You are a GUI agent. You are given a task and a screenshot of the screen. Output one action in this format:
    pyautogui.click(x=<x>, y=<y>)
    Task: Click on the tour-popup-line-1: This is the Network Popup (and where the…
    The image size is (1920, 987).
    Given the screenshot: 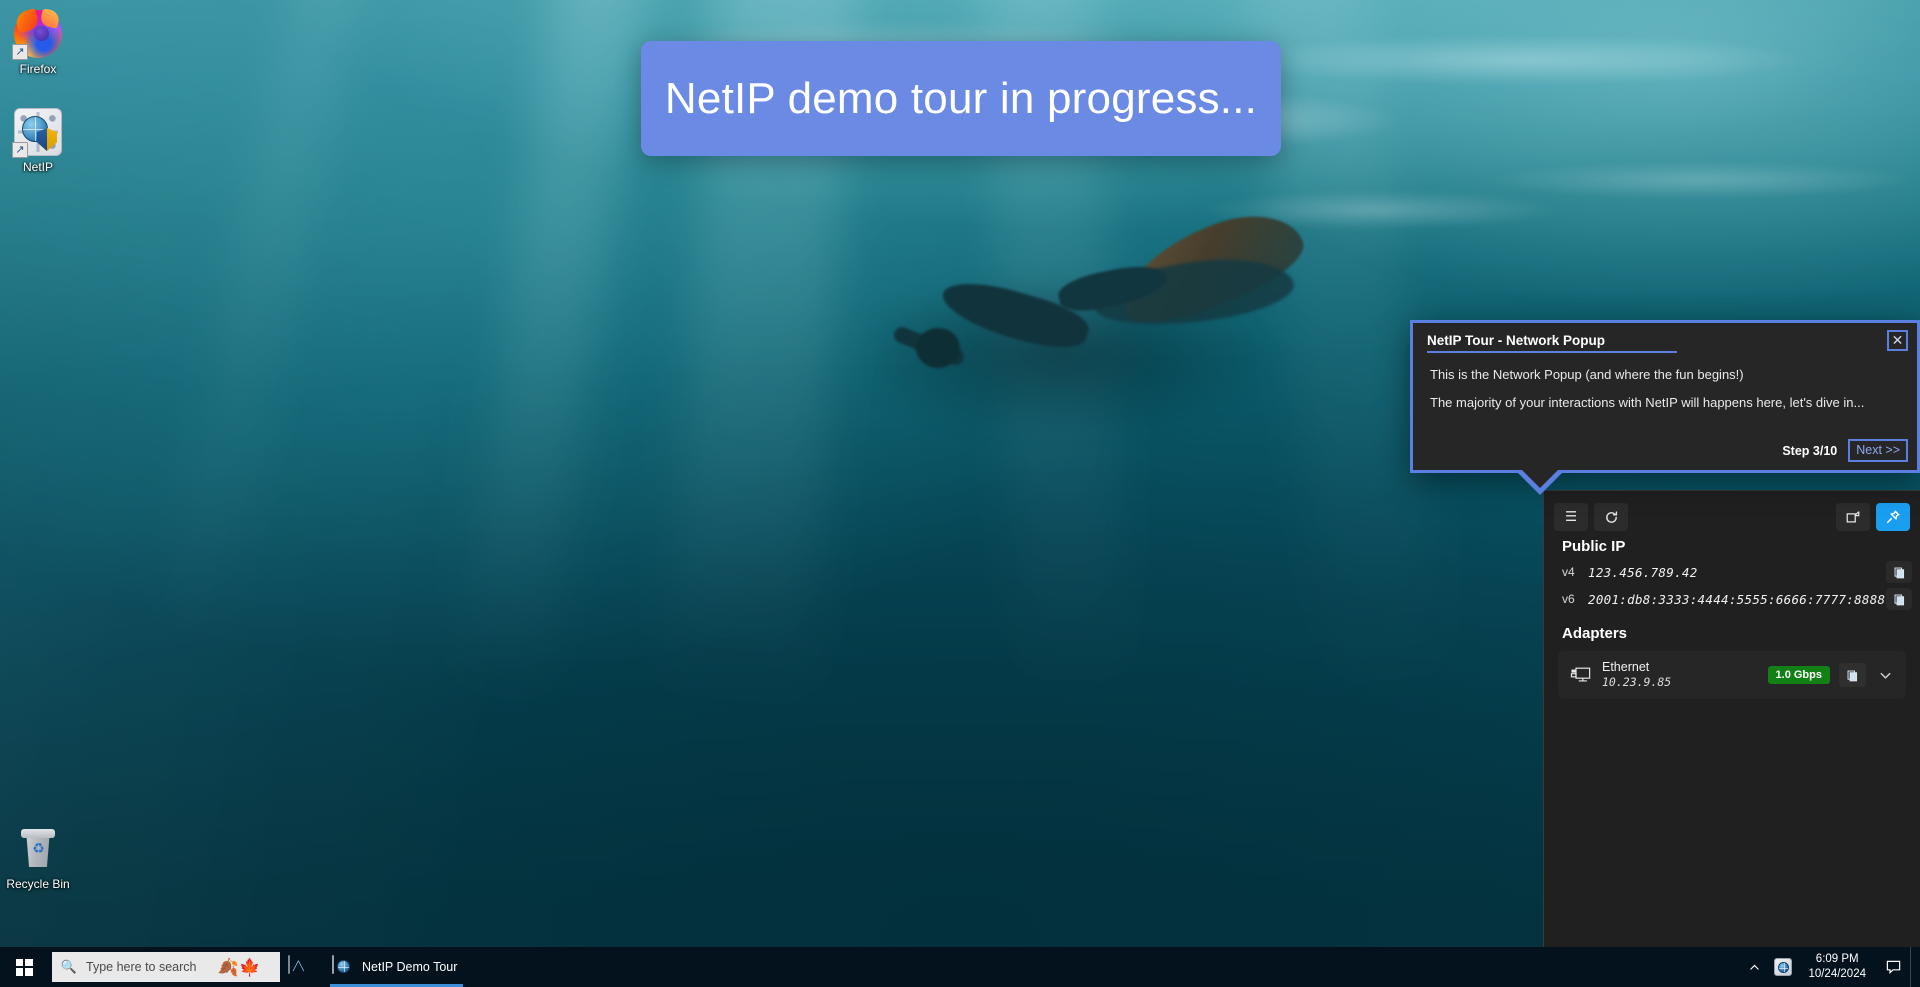 What is the action you would take?
    pyautogui.click(x=1587, y=374)
    